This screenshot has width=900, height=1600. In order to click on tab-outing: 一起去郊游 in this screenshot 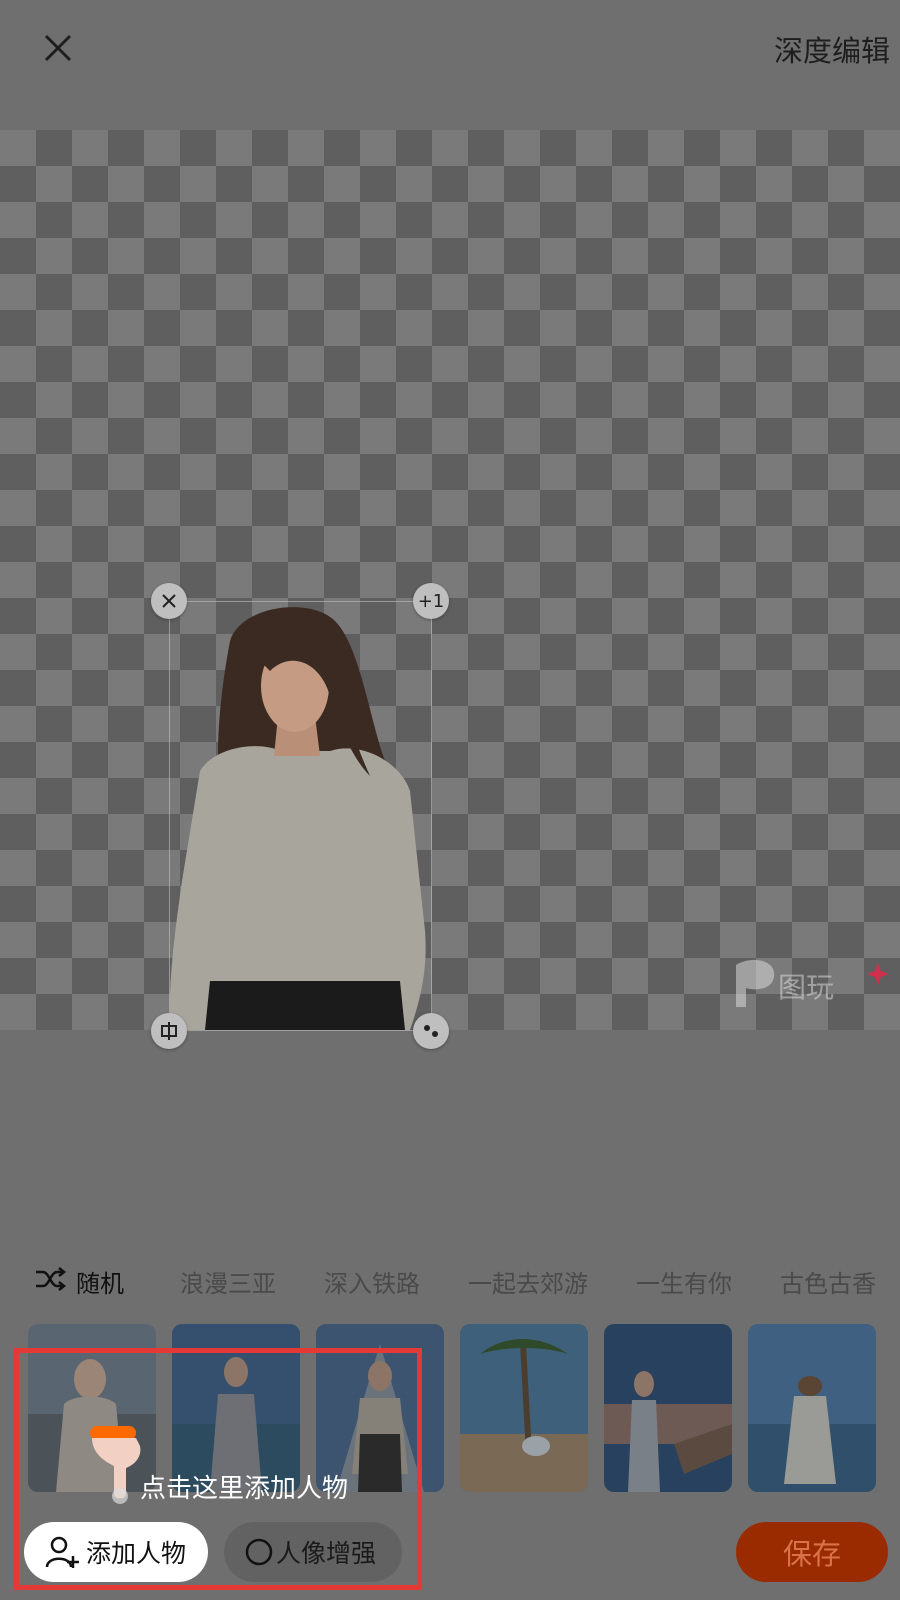, I will do `click(528, 1281)`.